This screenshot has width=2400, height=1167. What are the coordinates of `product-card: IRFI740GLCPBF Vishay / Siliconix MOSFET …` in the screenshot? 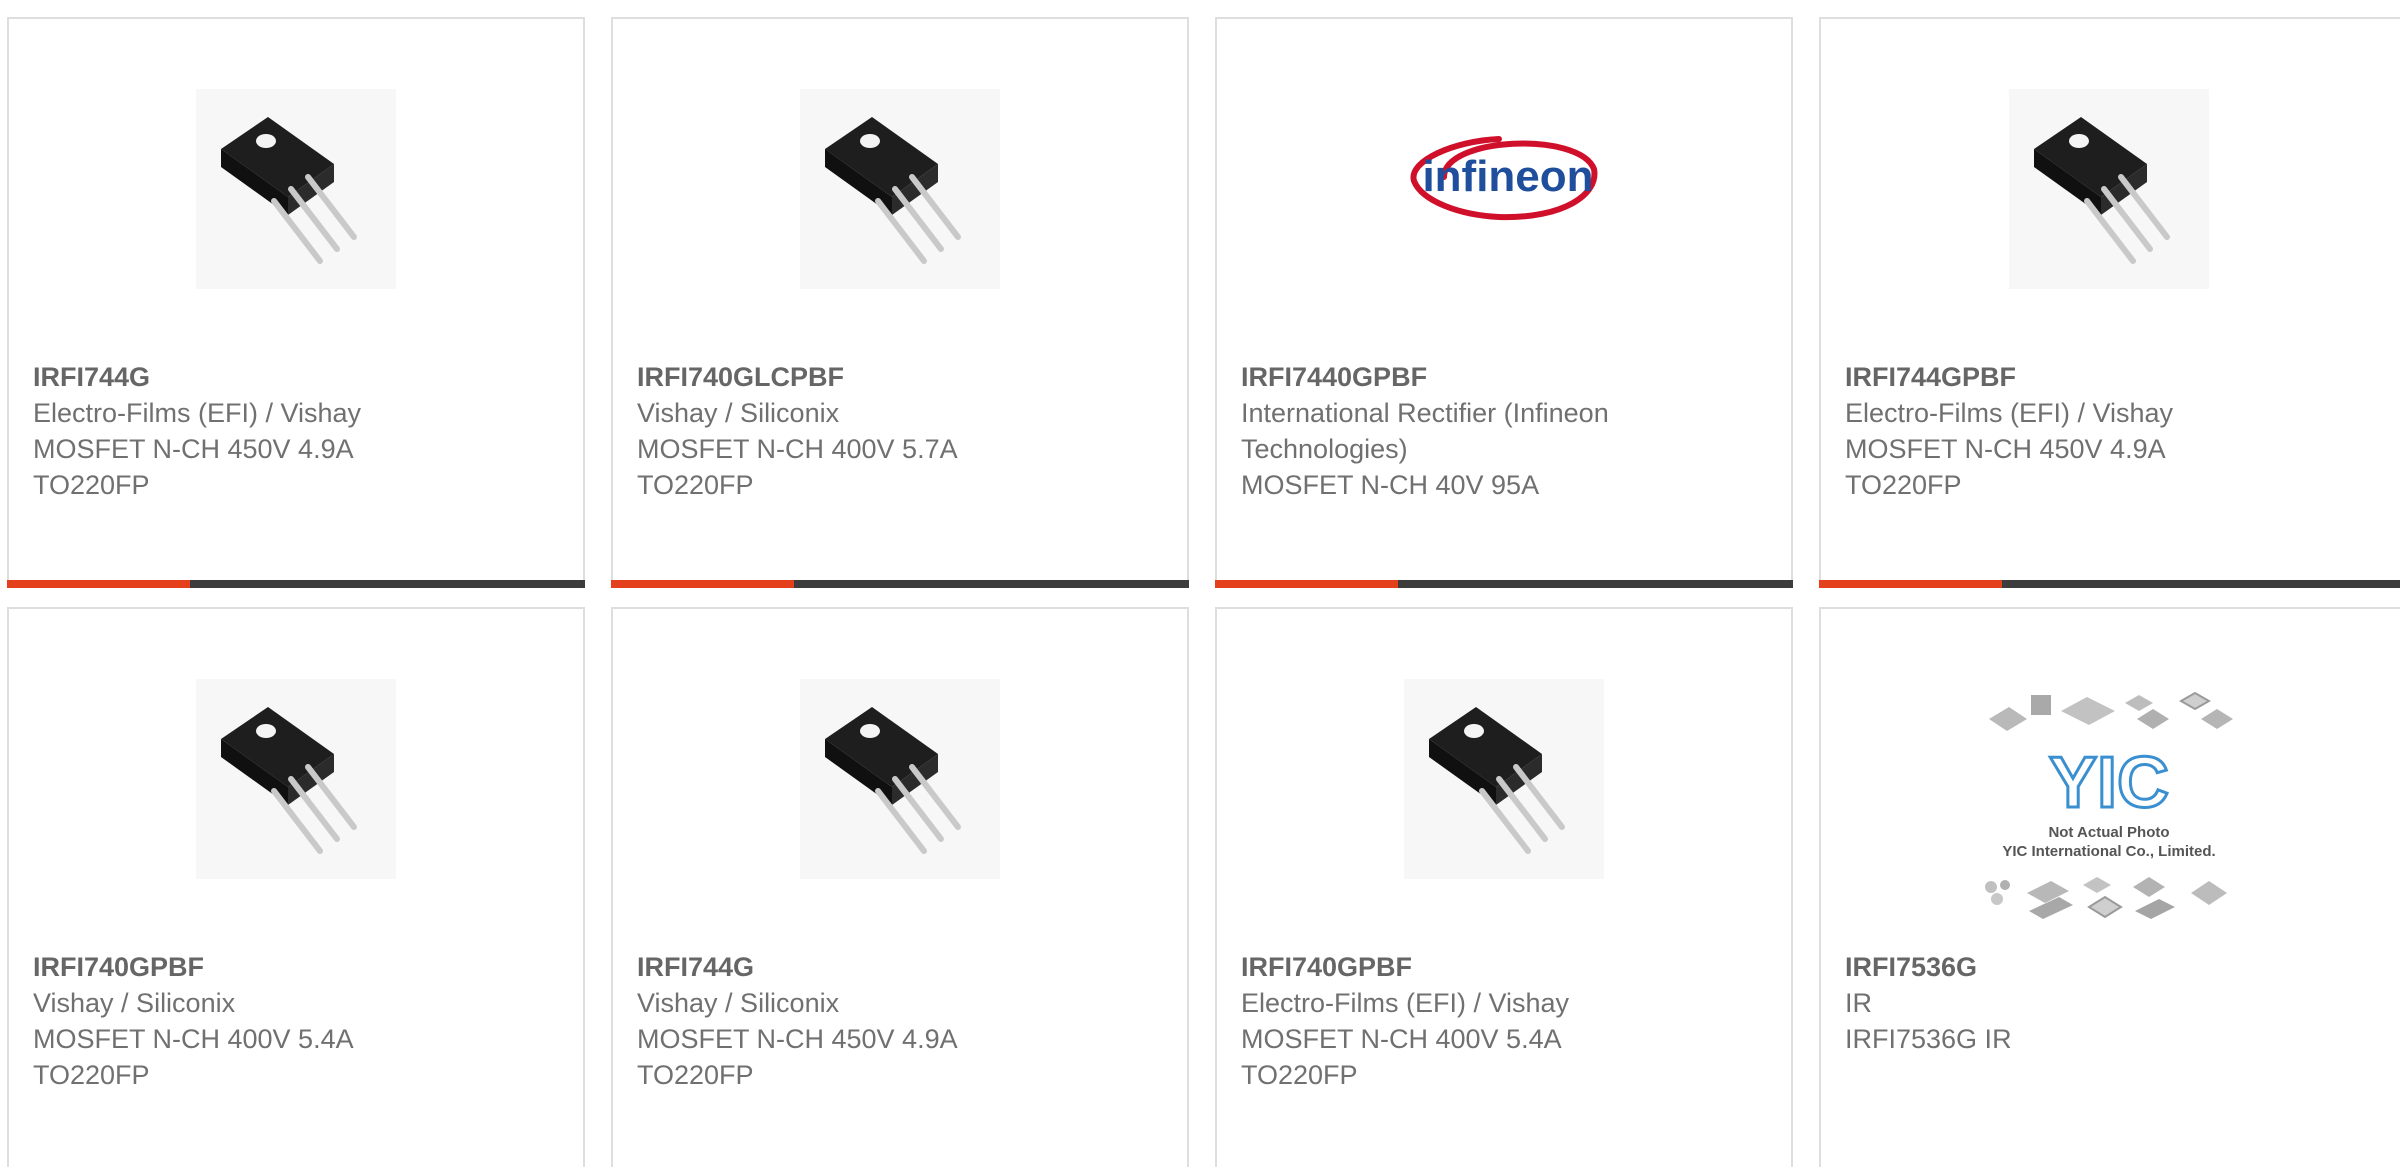 It's located at (900, 302).